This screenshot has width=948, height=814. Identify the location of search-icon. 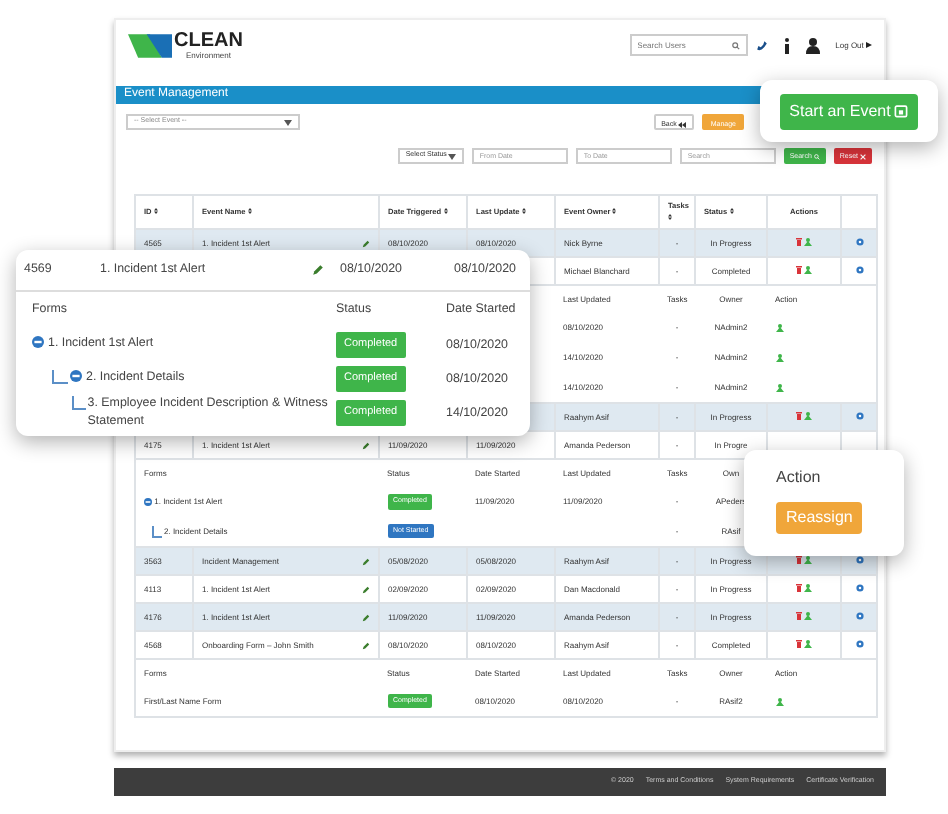
(816, 156).